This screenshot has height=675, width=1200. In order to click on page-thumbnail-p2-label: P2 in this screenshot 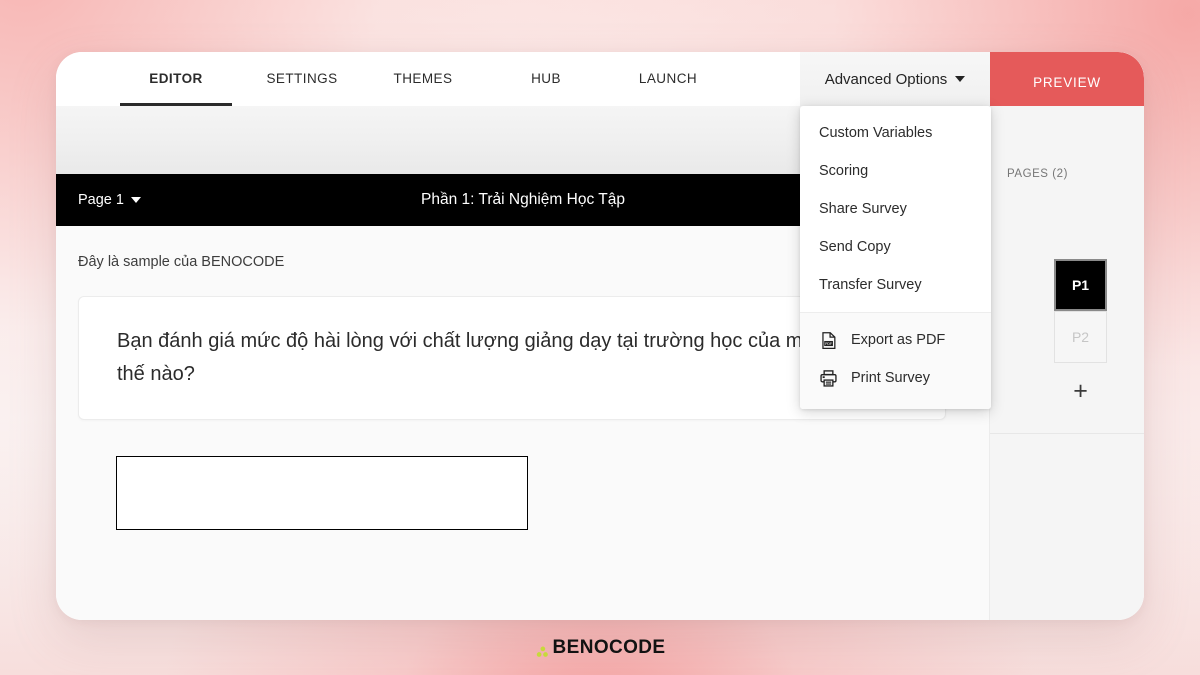, I will do `click(1080, 337)`.